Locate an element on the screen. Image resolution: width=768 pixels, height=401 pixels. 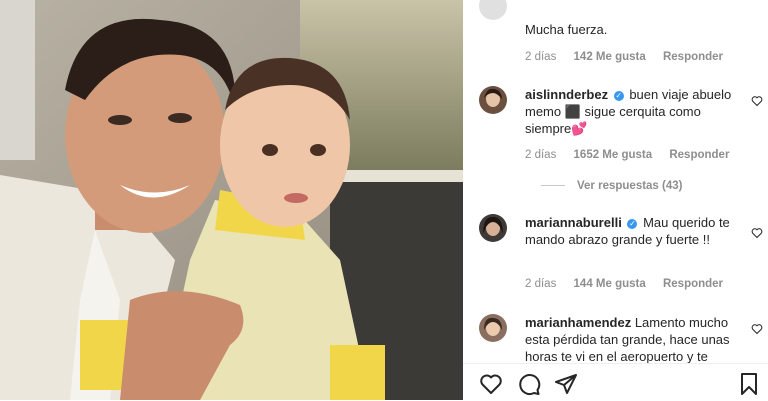
comment-username: marianhamendez is located at coordinates (578, 322).